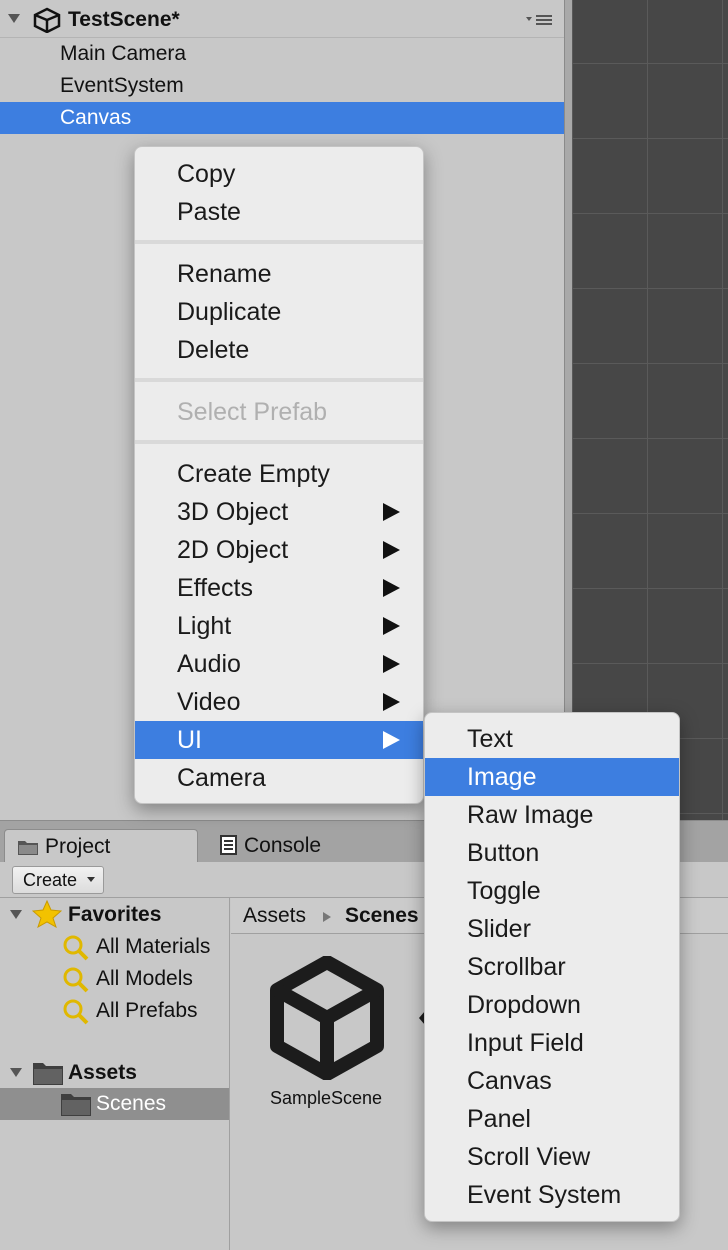  I want to click on menu-item-effects-label: Effects, so click(215, 588).